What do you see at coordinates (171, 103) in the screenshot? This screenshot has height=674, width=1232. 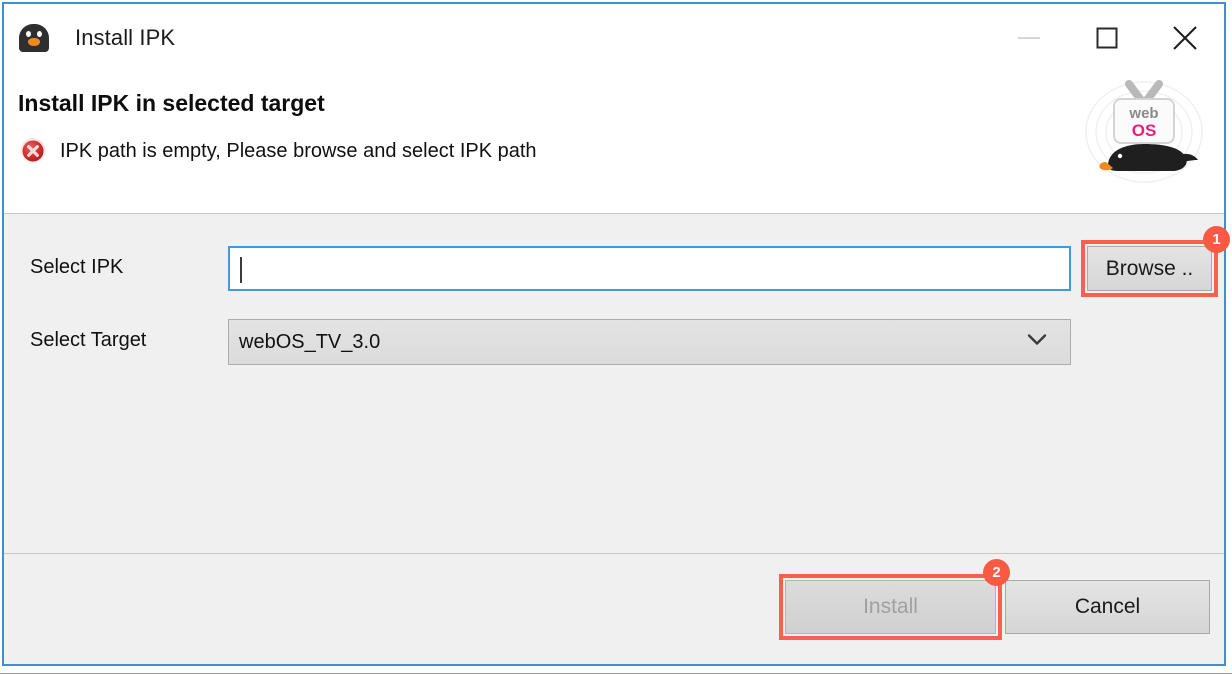 I see `page-title: Install IPK in selected target` at bounding box center [171, 103].